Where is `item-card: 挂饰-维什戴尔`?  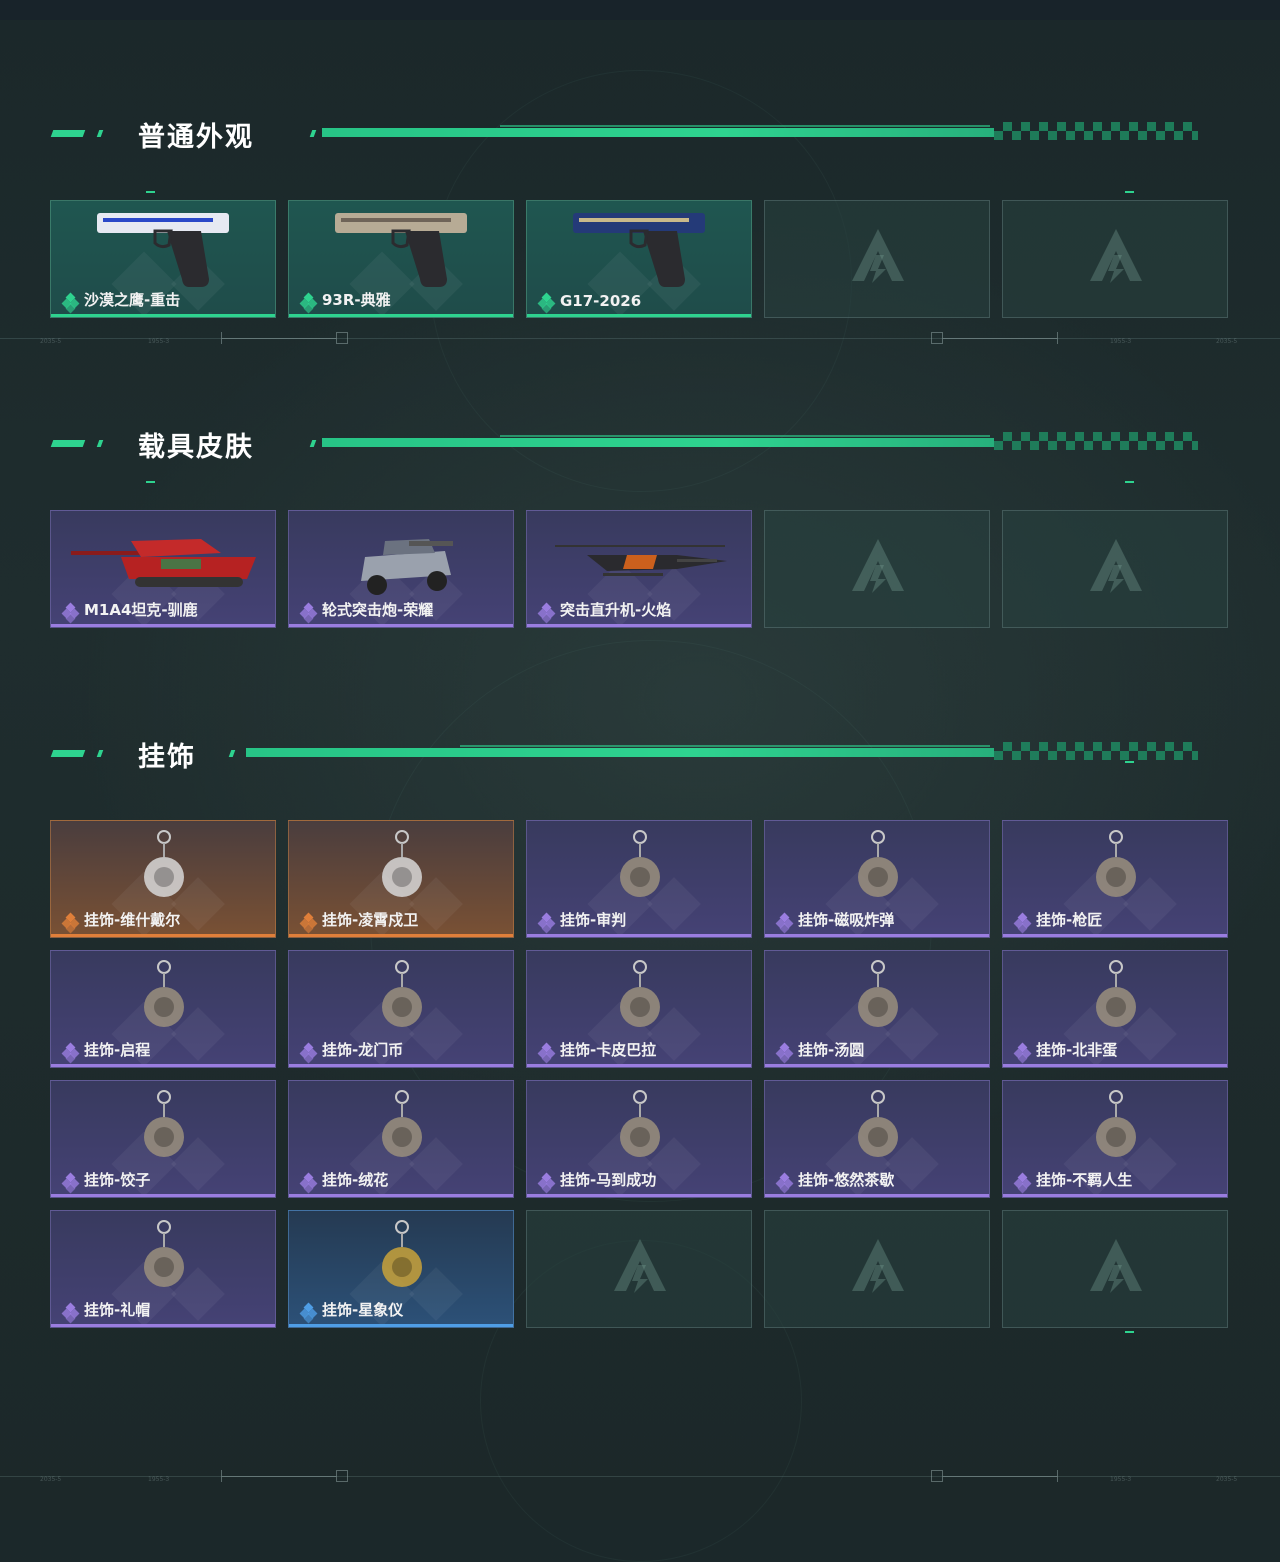
item-card: 挂饰-维什戴尔 is located at coordinates (163, 879).